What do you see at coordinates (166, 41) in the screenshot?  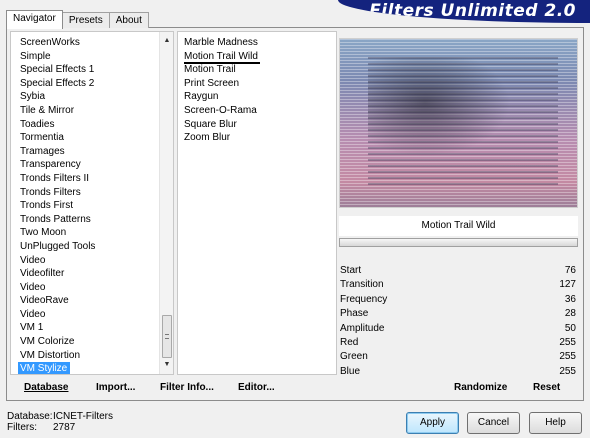 I see `scroll-up-icon: ▲` at bounding box center [166, 41].